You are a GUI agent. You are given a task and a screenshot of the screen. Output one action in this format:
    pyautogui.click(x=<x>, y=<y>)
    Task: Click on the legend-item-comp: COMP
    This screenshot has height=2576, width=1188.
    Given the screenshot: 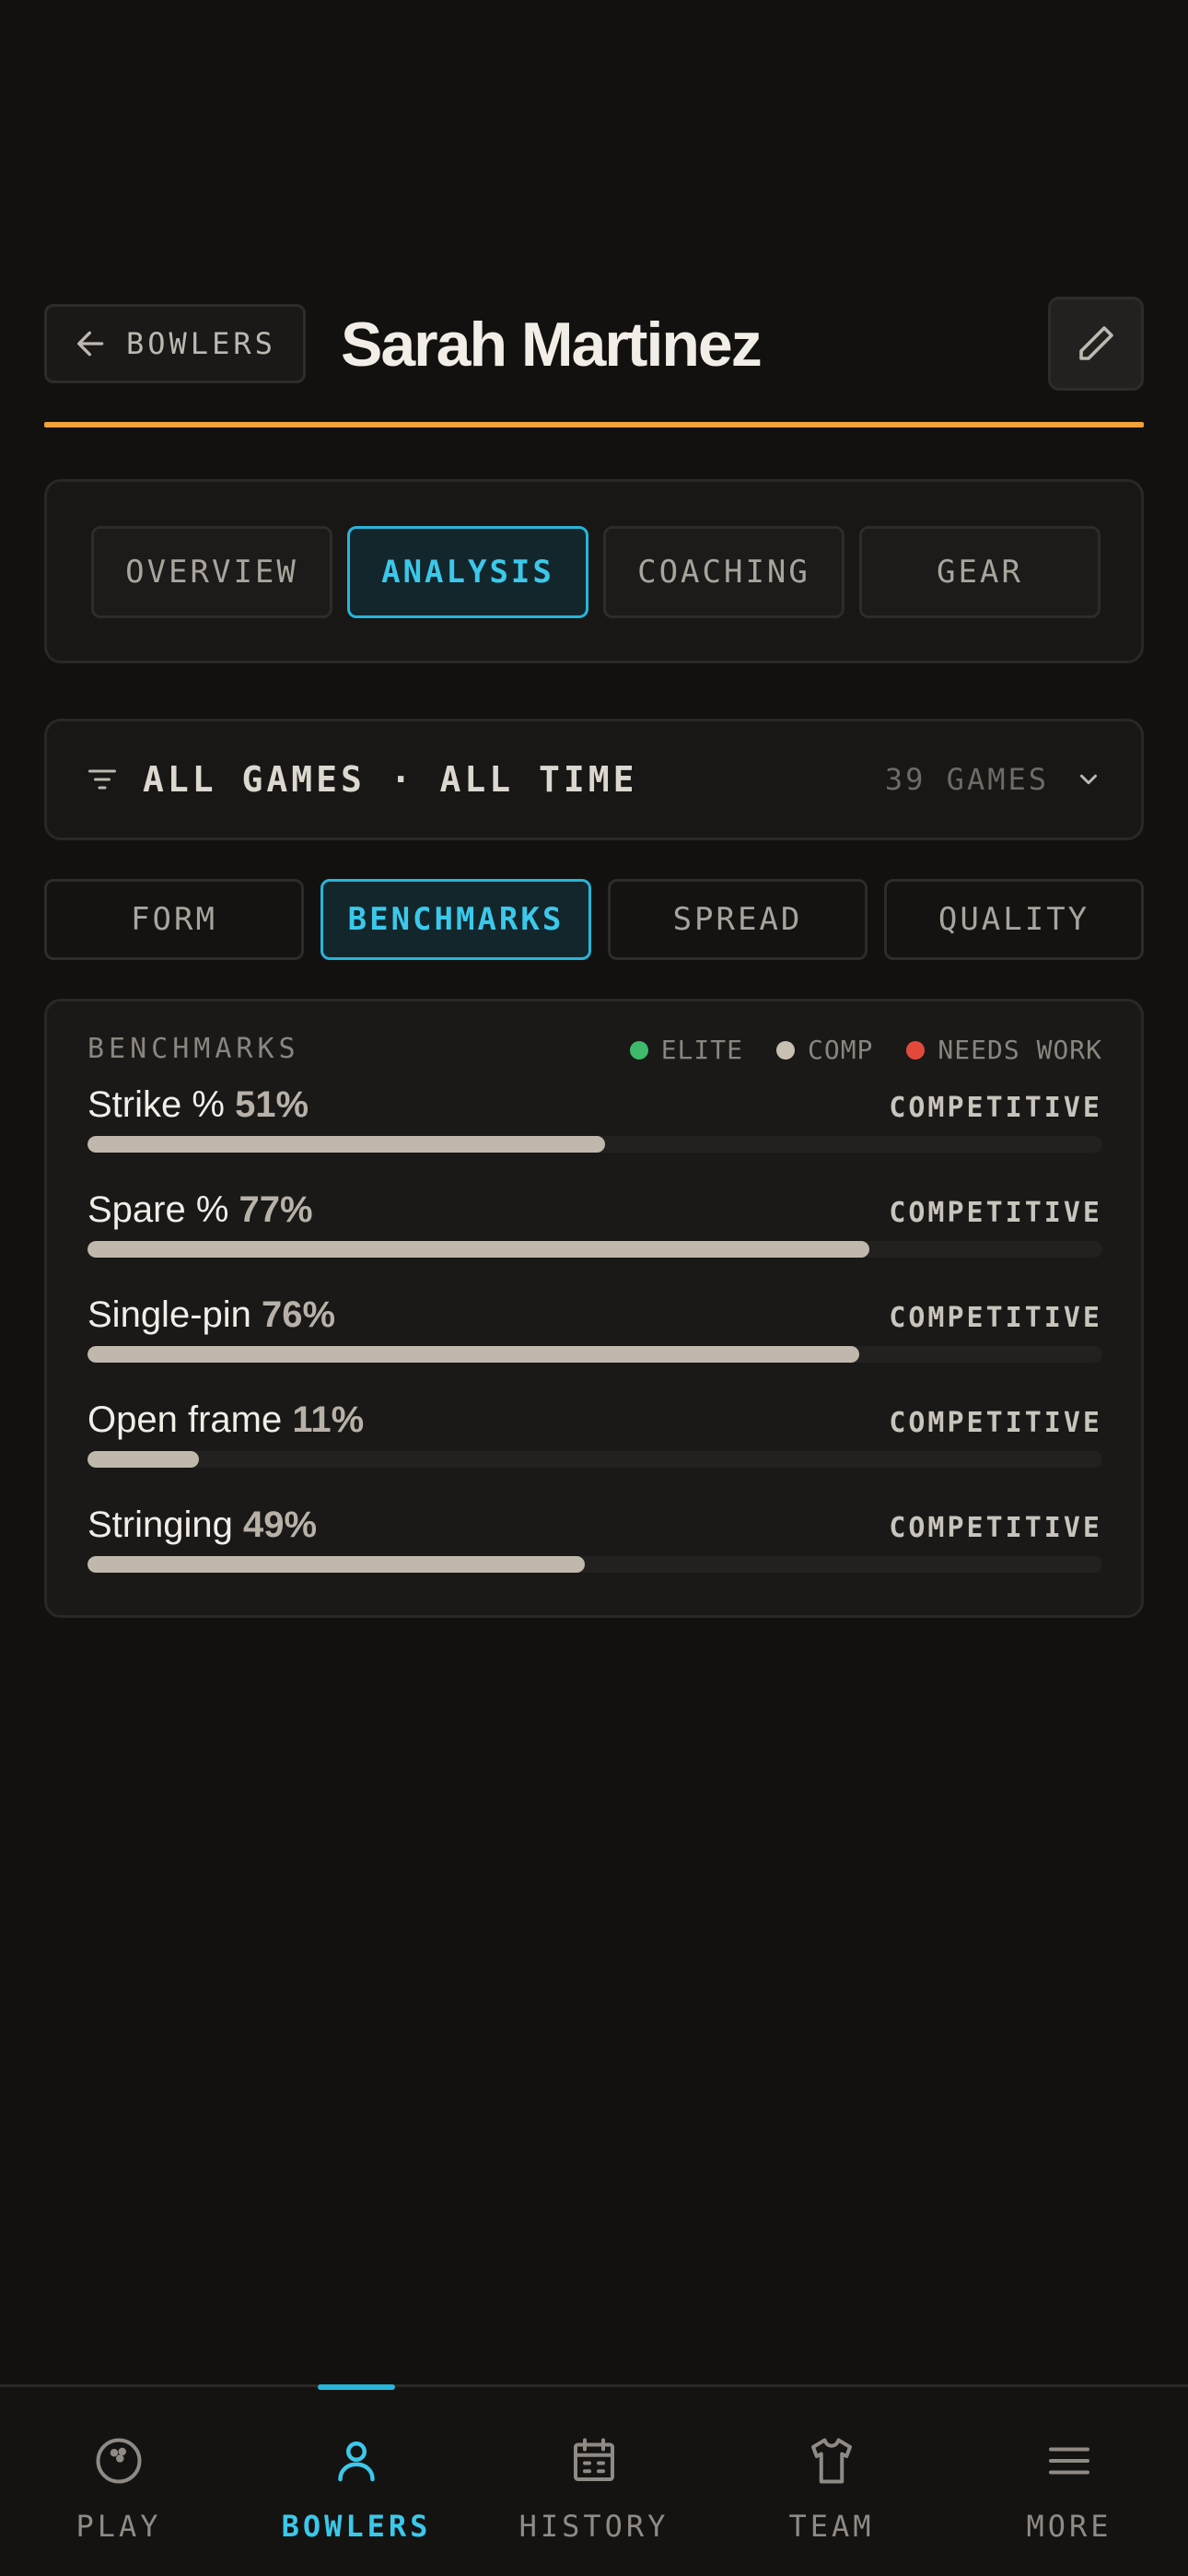 What is the action you would take?
    pyautogui.click(x=824, y=1050)
    